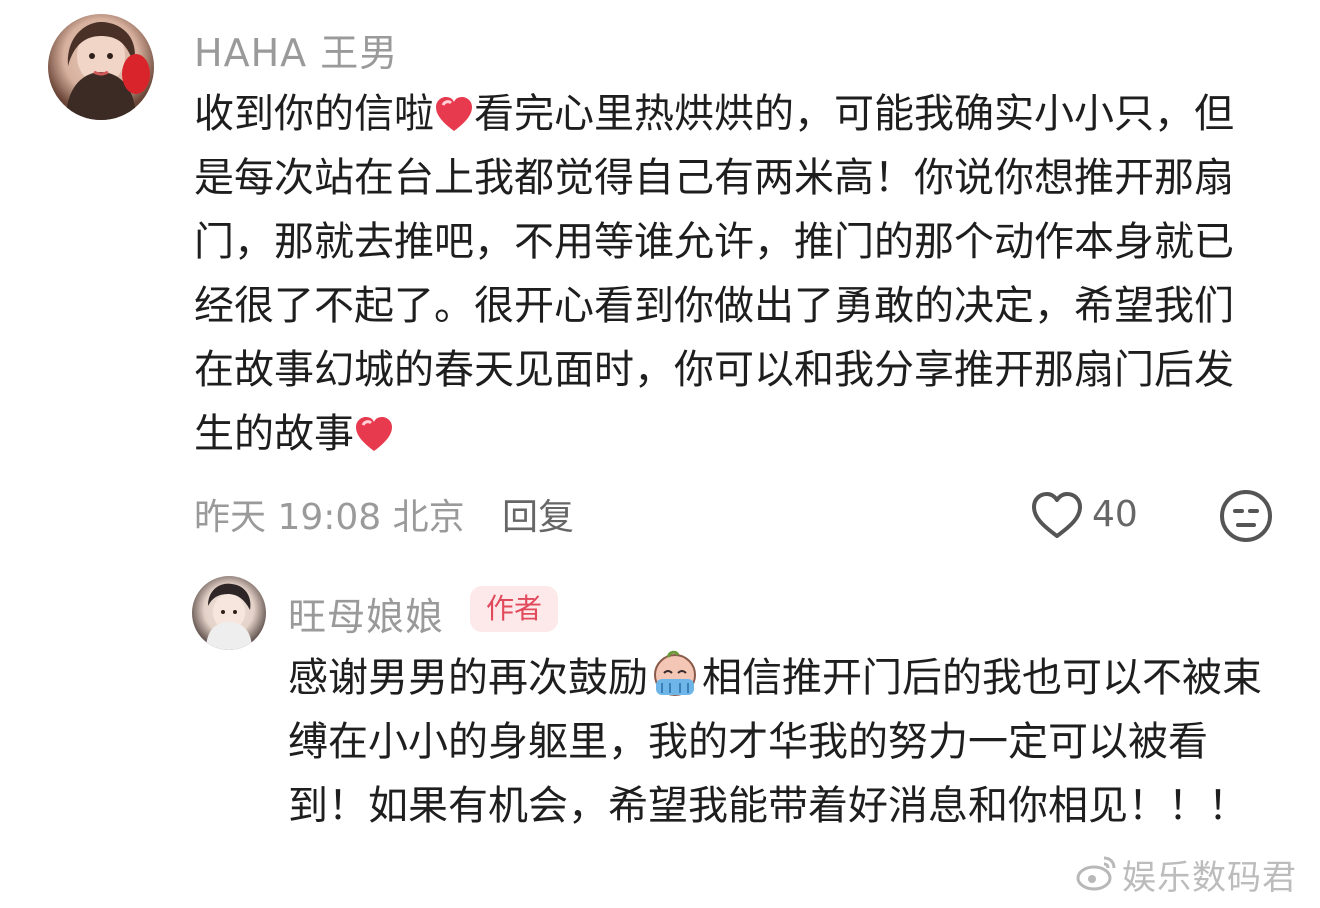 This screenshot has width=1320, height=908. Describe the element at coordinates (1115, 514) in the screenshot. I see `like-count: 40` at that location.